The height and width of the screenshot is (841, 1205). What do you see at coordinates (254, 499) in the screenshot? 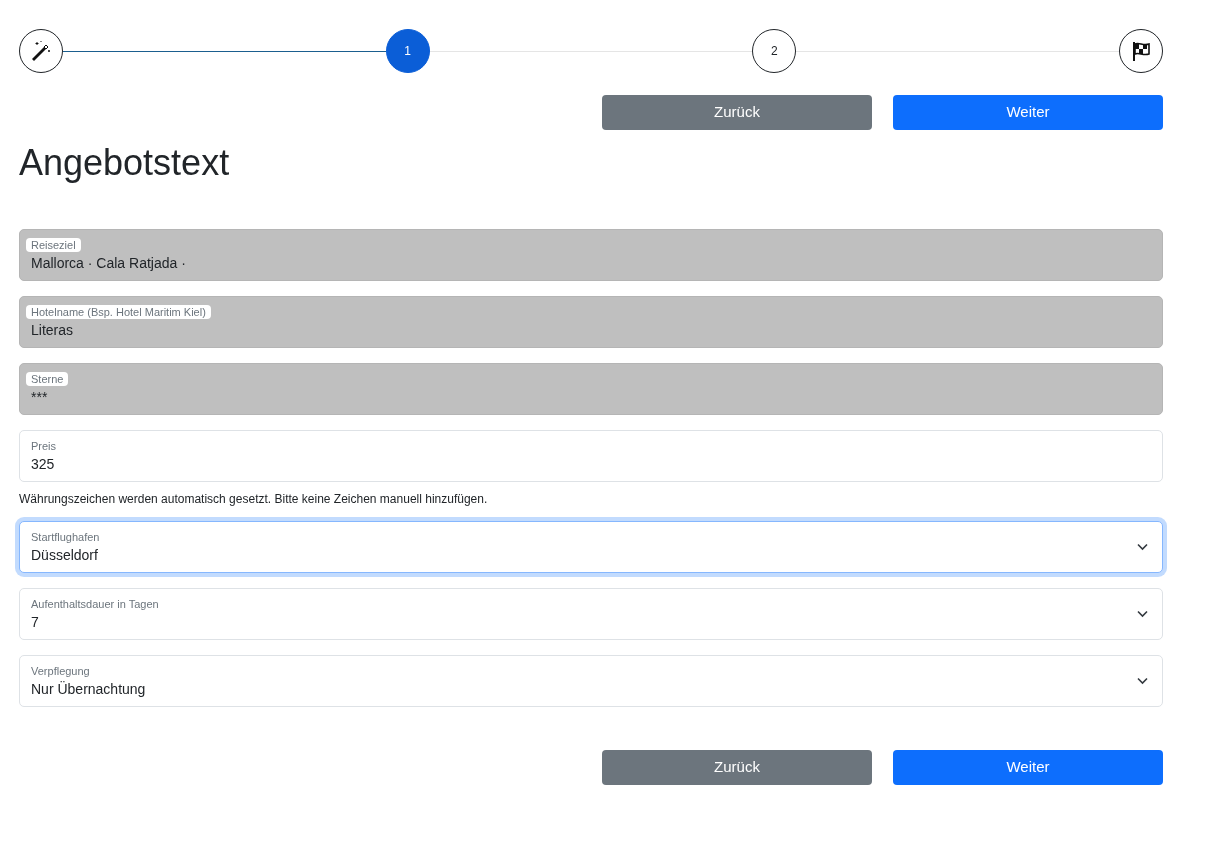
I see `help-text: Währungszeichen werden automatisch gesetzt. Bitte keine Zeichen manuell hinzufügen.` at bounding box center [254, 499].